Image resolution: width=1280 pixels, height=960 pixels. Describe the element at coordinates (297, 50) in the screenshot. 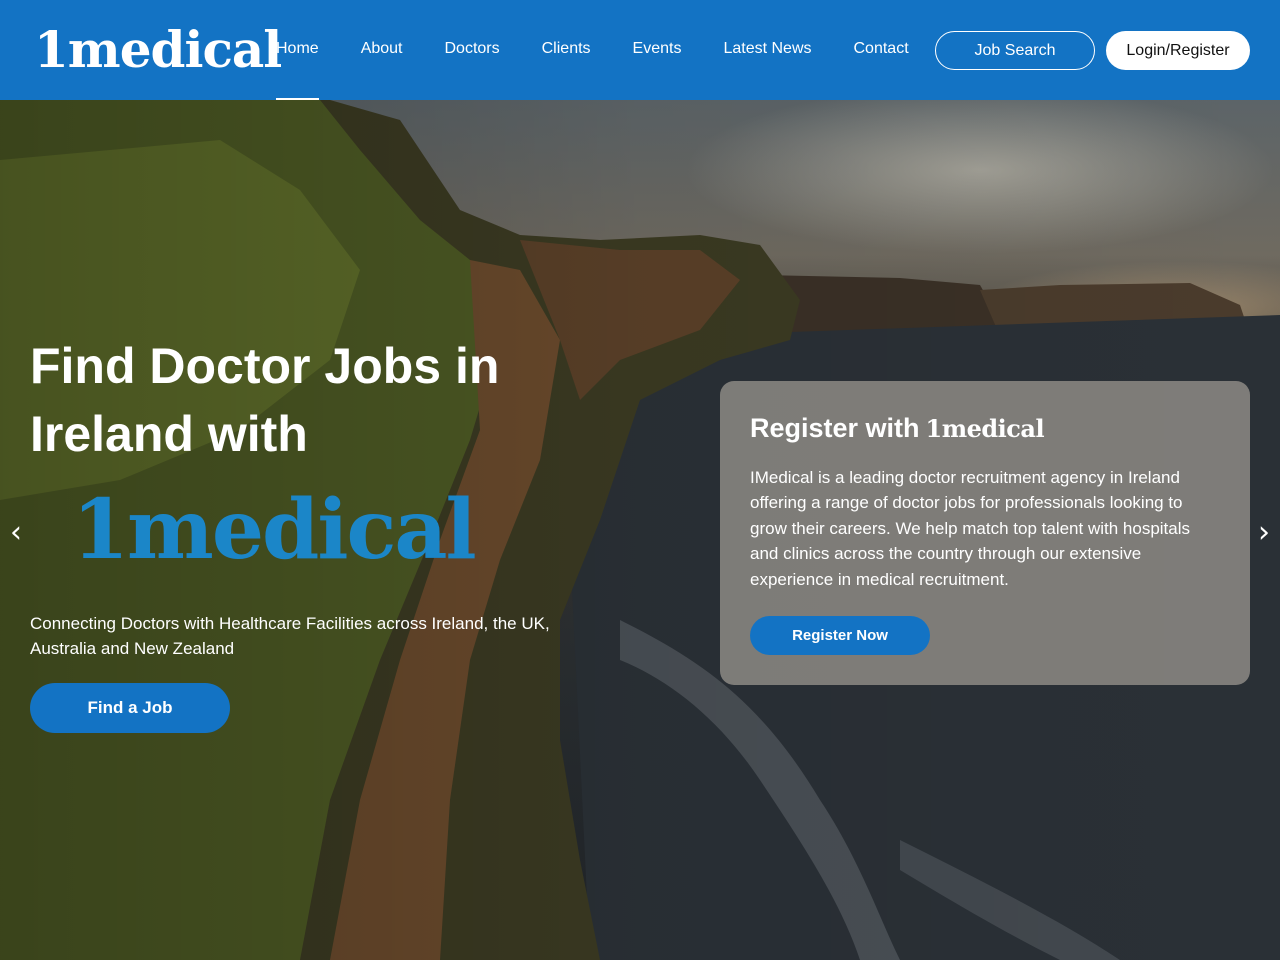

I see `nav-home: Home` at that location.